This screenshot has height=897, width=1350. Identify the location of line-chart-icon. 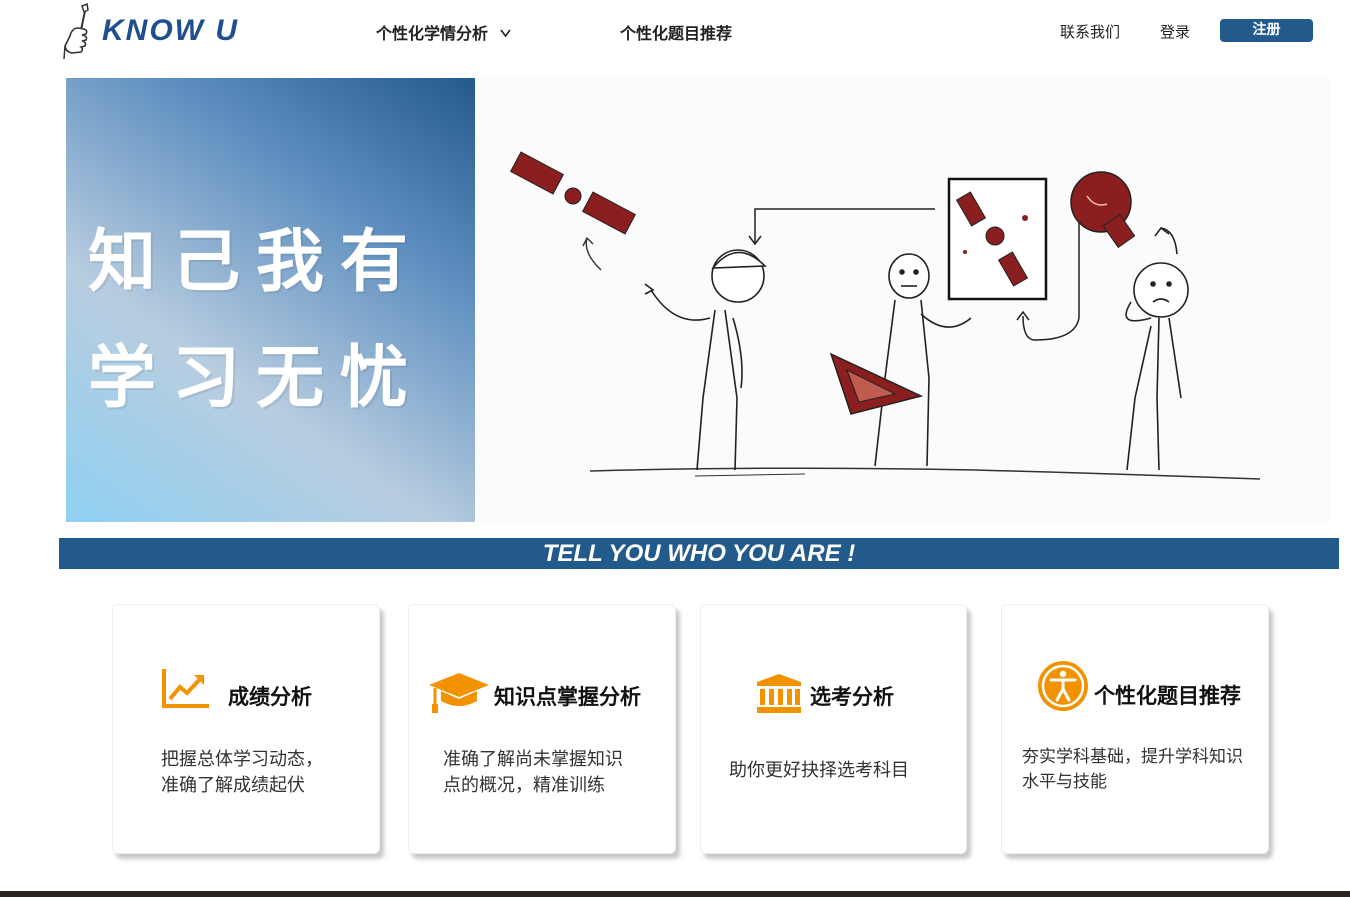
(185, 688).